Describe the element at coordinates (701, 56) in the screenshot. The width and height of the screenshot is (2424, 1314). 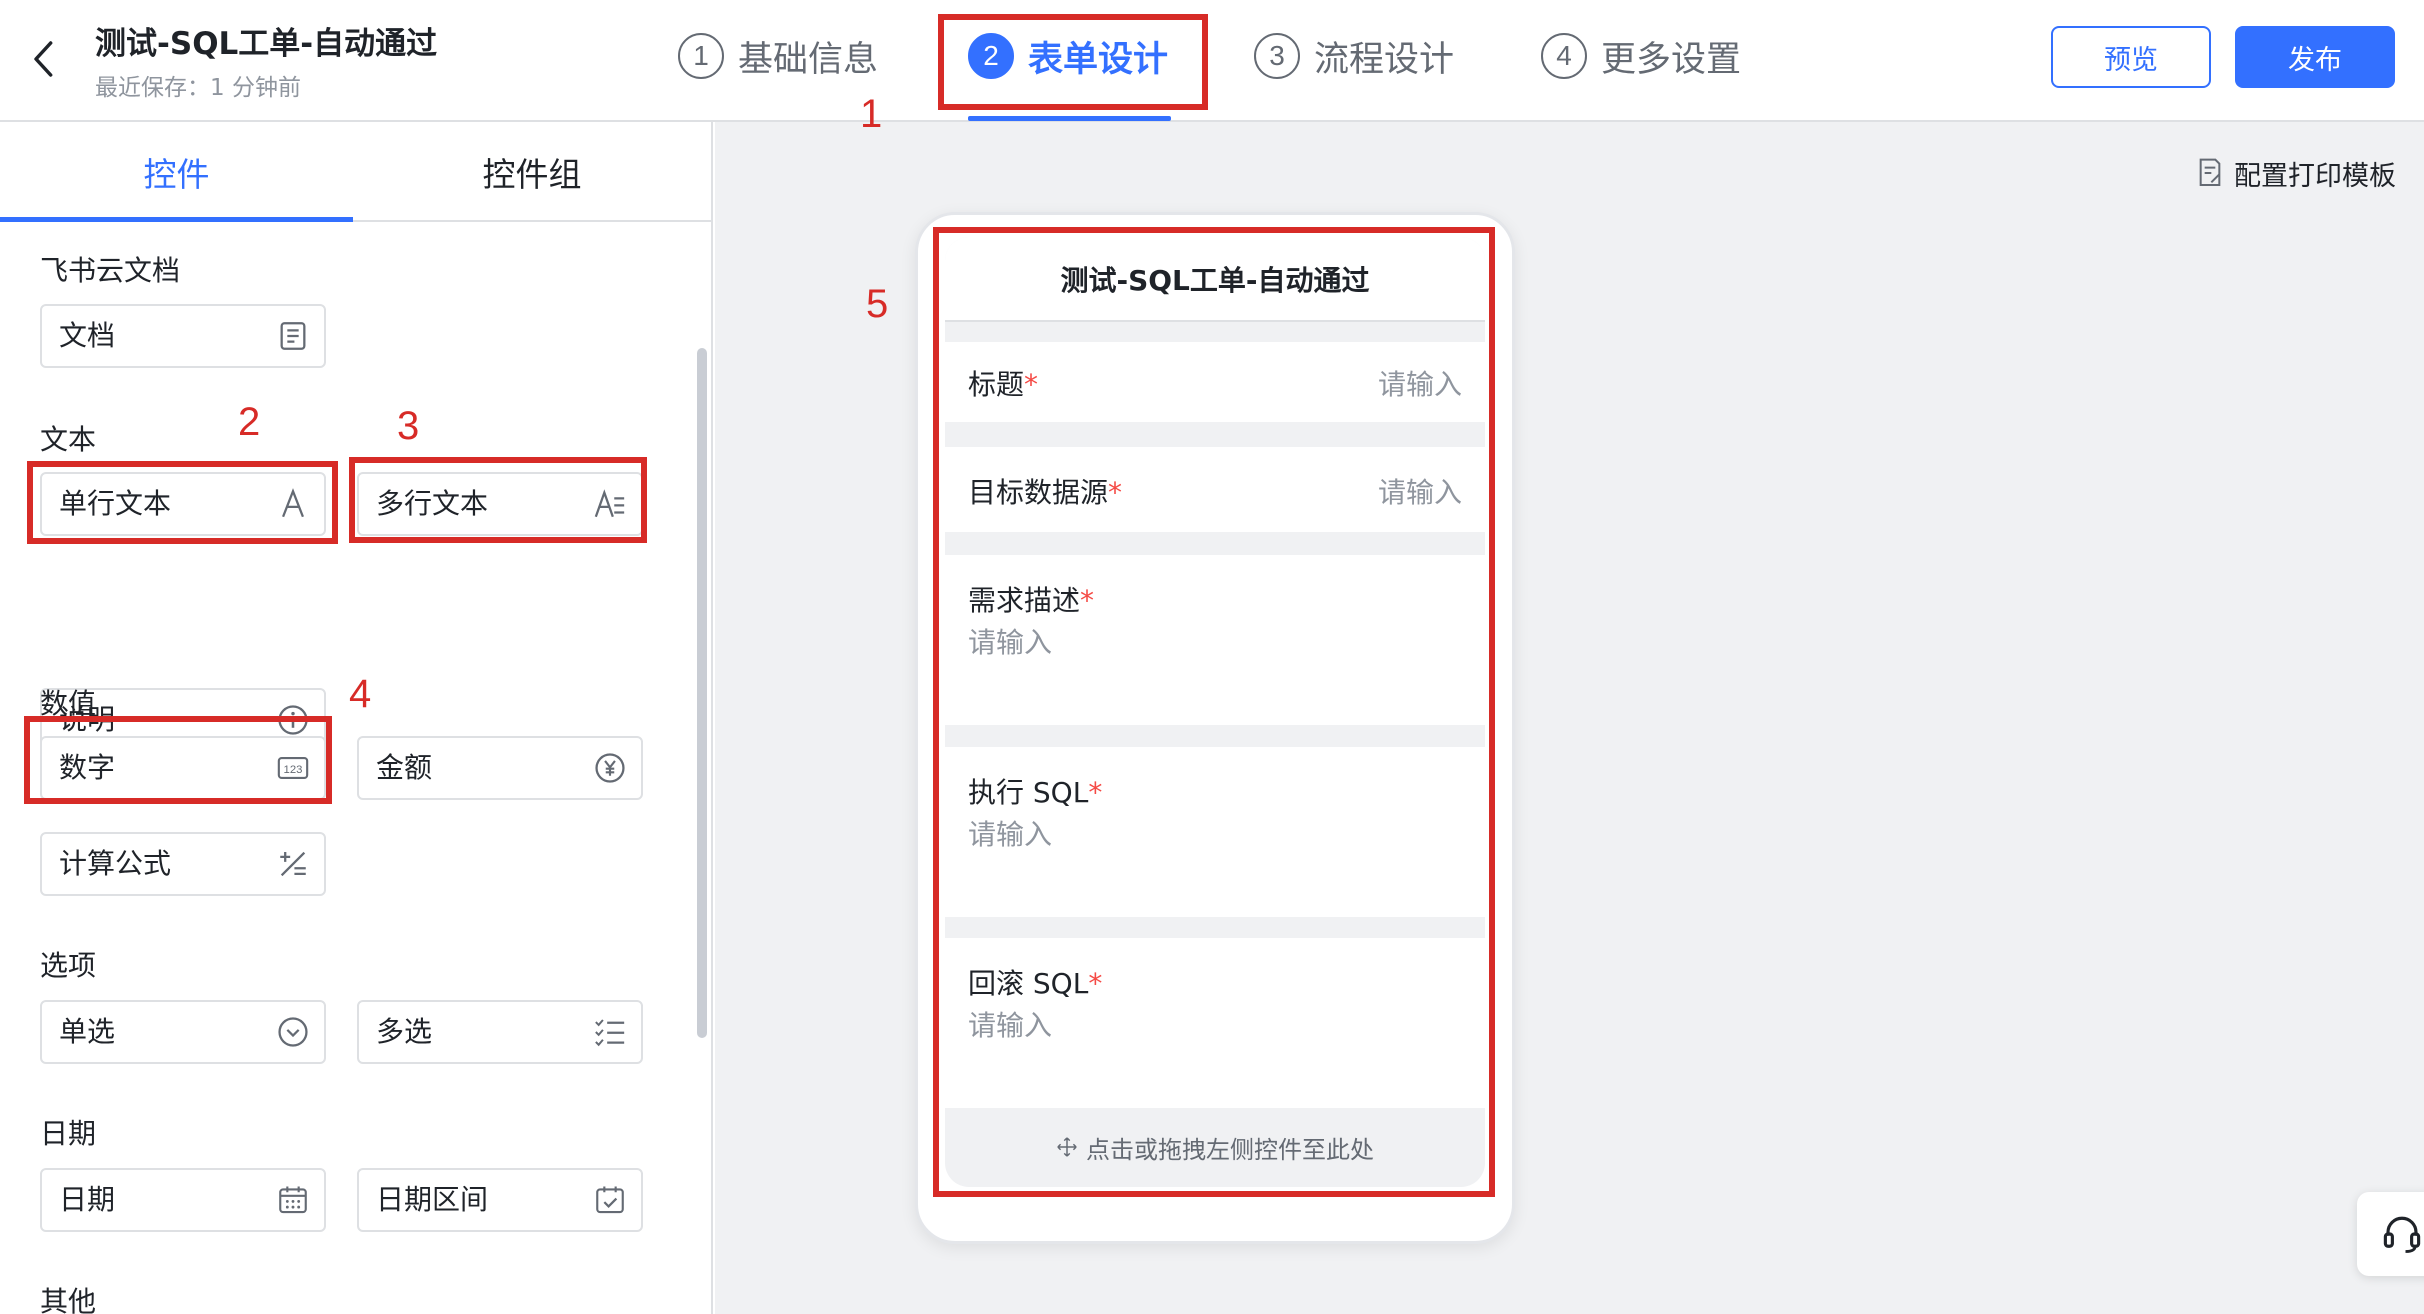
I see `step-number: 1` at that location.